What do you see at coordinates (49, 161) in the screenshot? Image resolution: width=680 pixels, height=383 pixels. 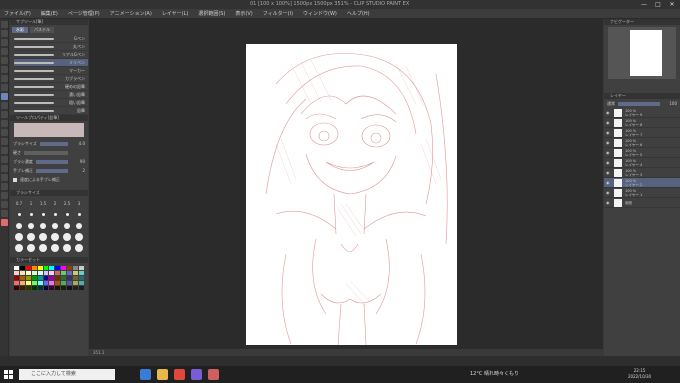 I see `density-row: ブラシ濃度 90` at bounding box center [49, 161].